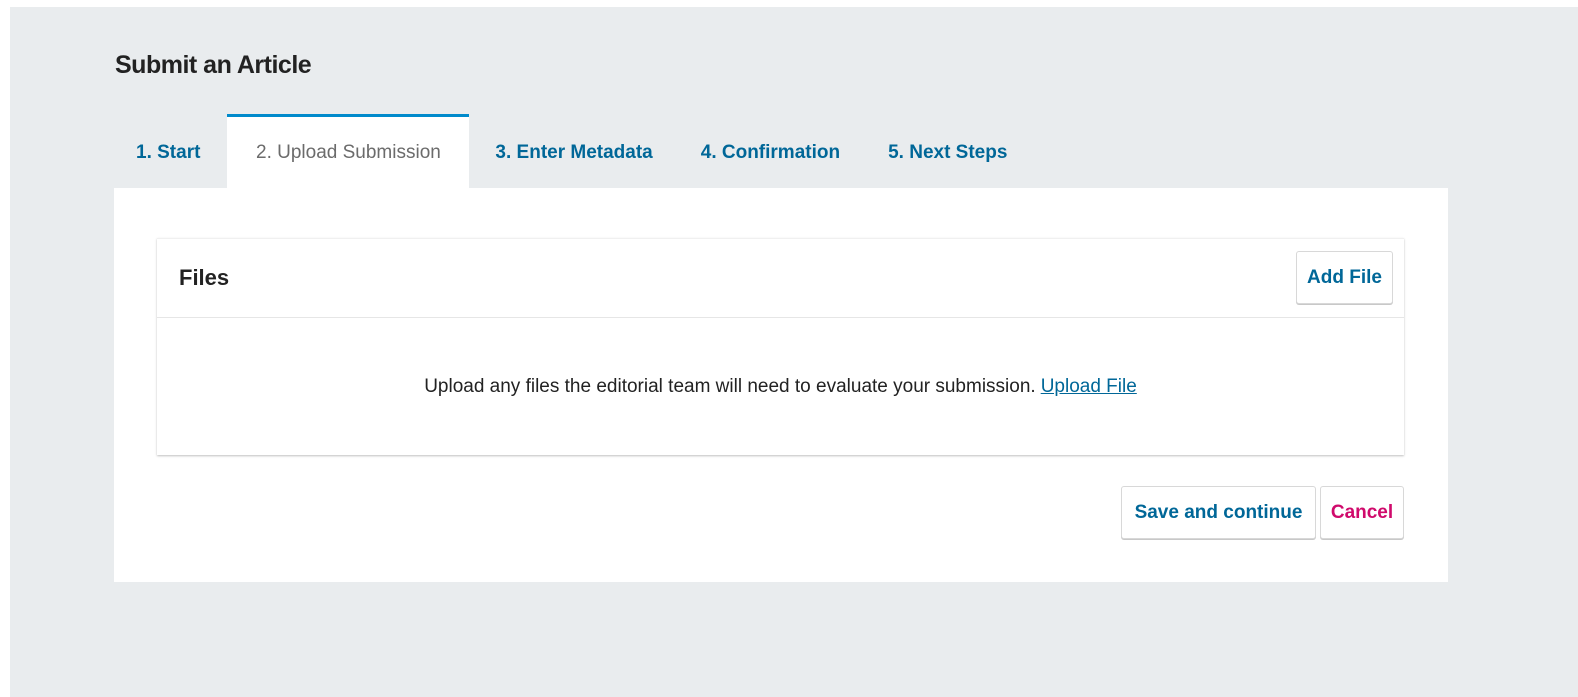 Image resolution: width=1578 pixels, height=697 pixels. Describe the element at coordinates (1218, 512) in the screenshot. I see `save-and-continue-button: Save and continue` at that location.